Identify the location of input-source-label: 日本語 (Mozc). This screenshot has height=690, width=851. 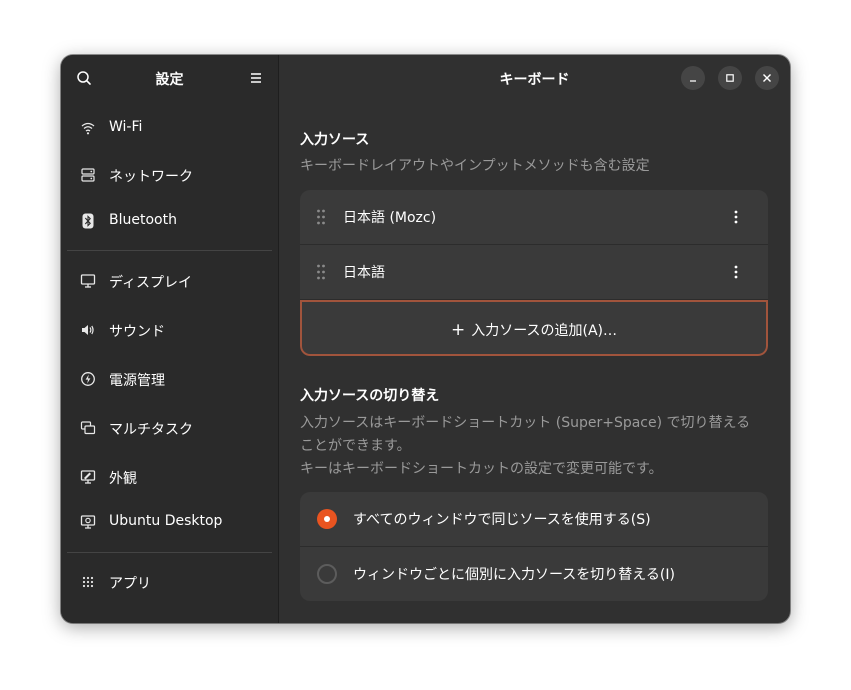
(390, 218).